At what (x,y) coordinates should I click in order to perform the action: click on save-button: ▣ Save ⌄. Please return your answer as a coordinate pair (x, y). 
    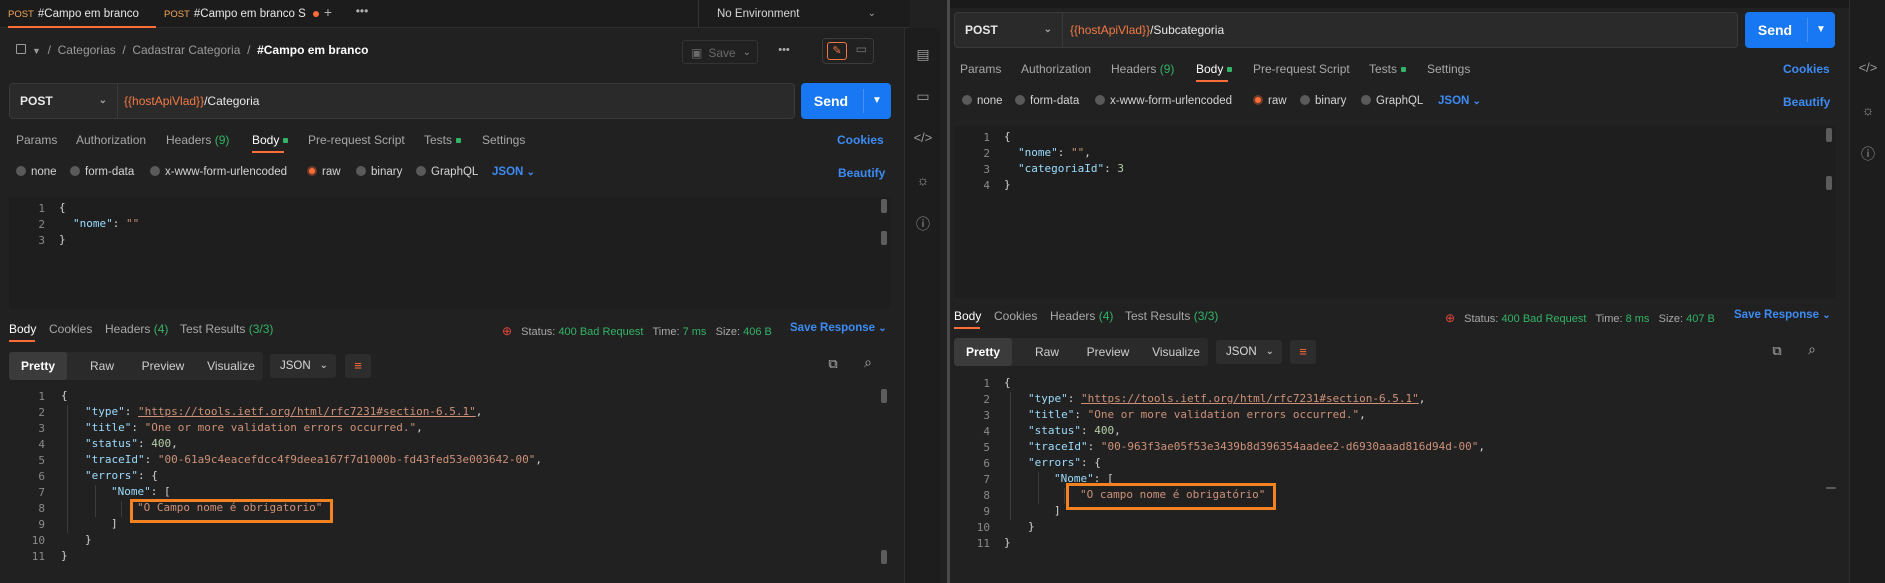
    Looking at the image, I should click on (720, 52).